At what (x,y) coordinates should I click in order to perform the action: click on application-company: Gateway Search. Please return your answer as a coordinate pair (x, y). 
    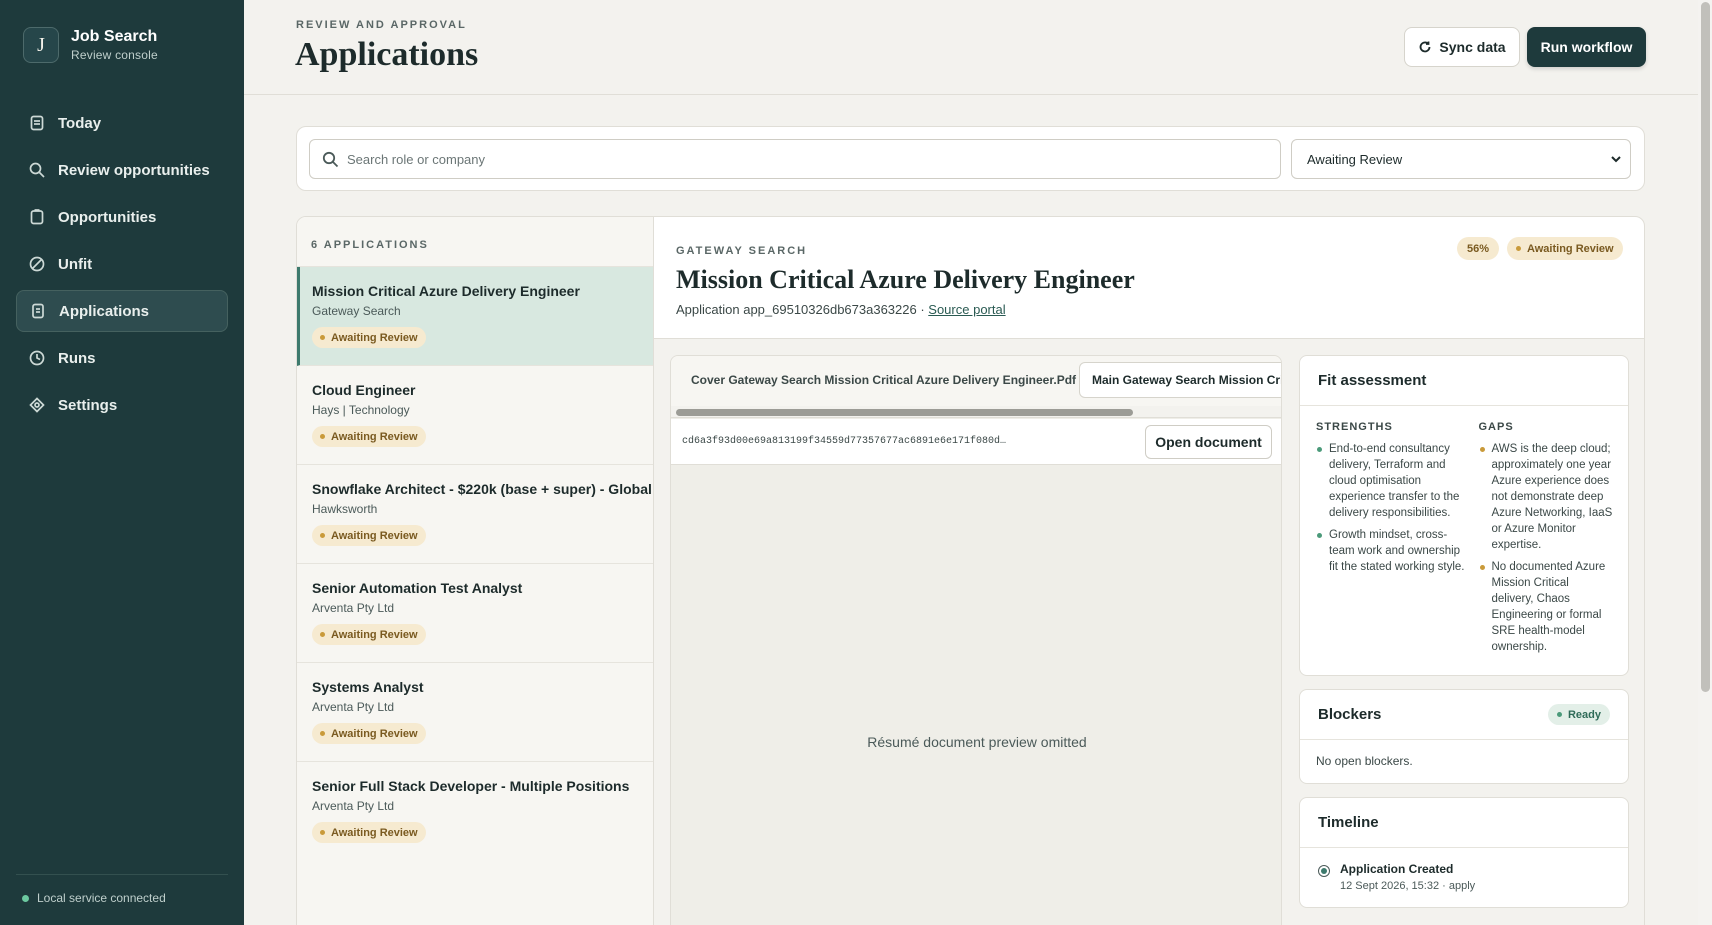
    Looking at the image, I should click on (356, 311).